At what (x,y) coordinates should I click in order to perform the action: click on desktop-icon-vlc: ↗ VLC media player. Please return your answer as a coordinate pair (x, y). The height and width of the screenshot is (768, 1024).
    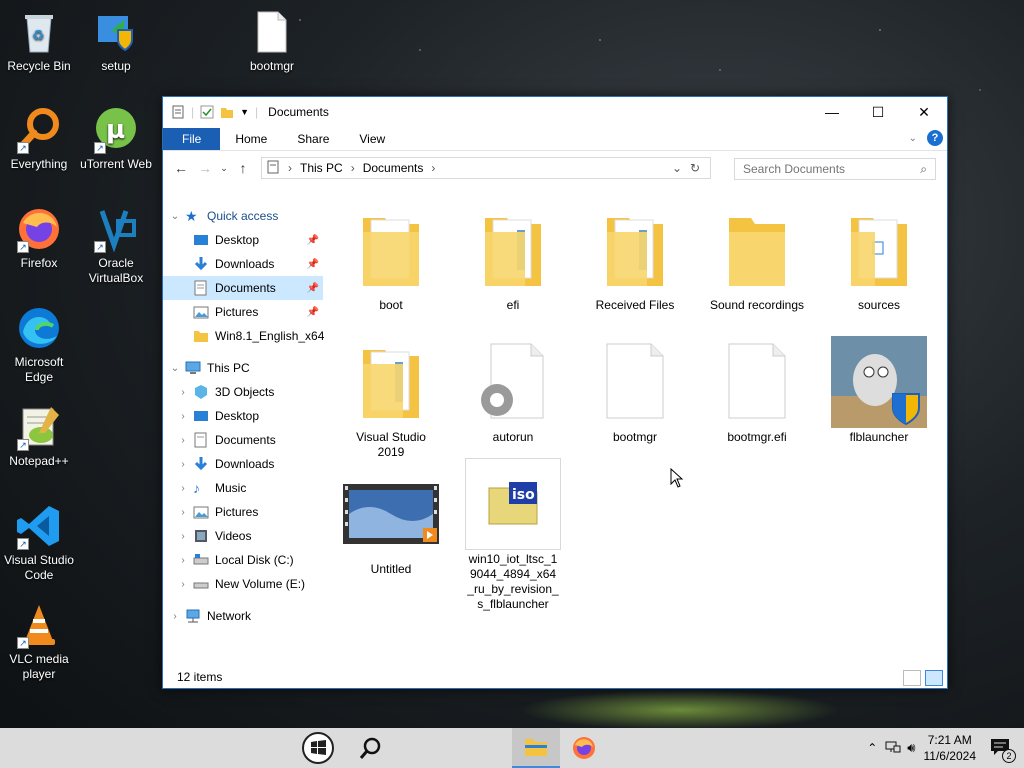
    Looking at the image, I should click on (39, 641).